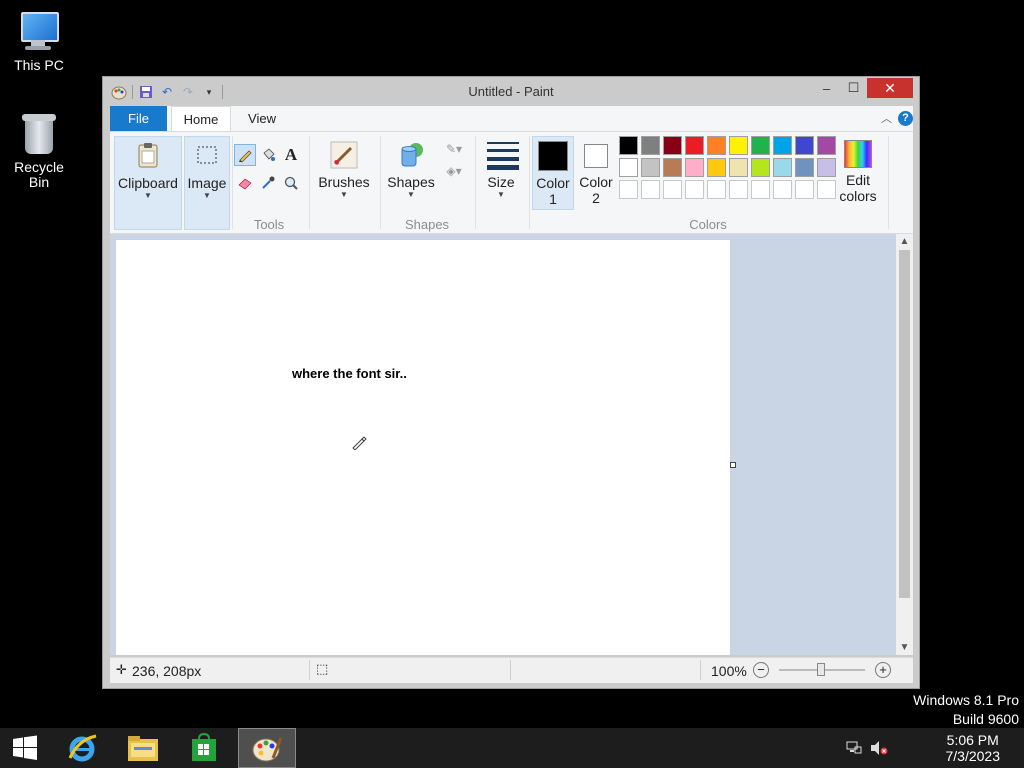 The width and height of the screenshot is (1024, 768). Describe the element at coordinates (511, 670) in the screenshot. I see `status-bar: ✛ 236, 208px ⬚ 100% − +` at that location.